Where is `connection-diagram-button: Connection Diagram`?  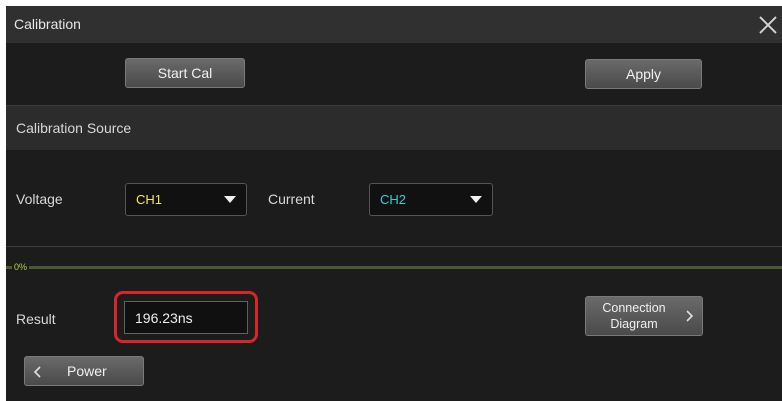 connection-diagram-button: Connection Diagram is located at coordinates (644, 316).